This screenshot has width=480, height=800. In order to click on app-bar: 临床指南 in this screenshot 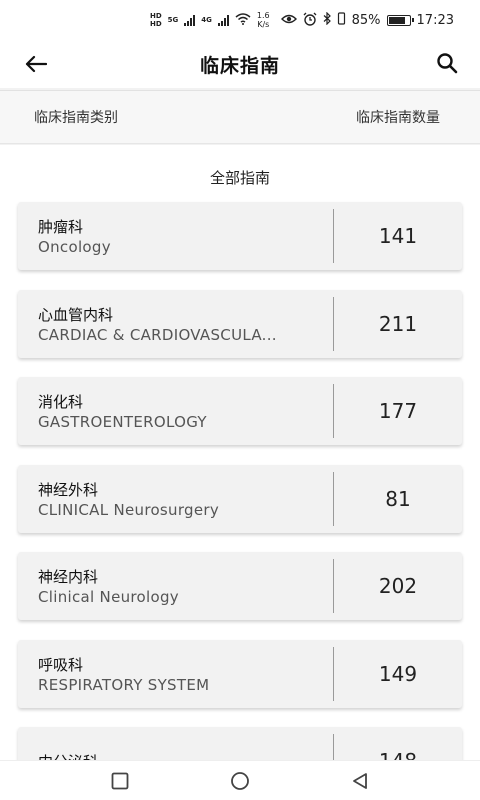, I will do `click(240, 64)`.